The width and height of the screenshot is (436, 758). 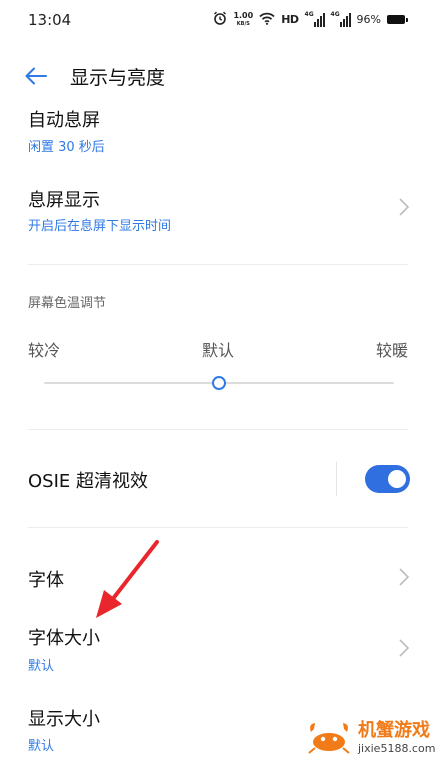 What do you see at coordinates (290, 19) in the screenshot?
I see `hd-label: HD` at bounding box center [290, 19].